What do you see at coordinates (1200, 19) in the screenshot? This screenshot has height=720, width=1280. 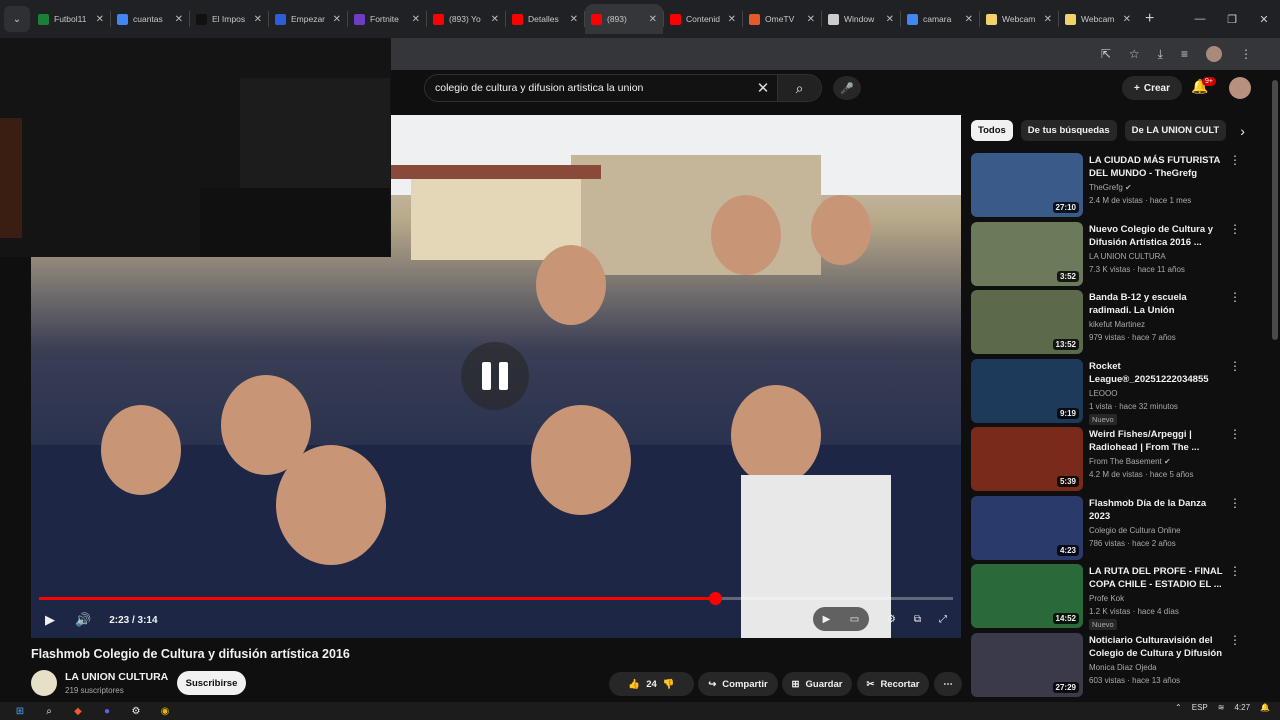 I see `minimize-icon: —` at bounding box center [1200, 19].